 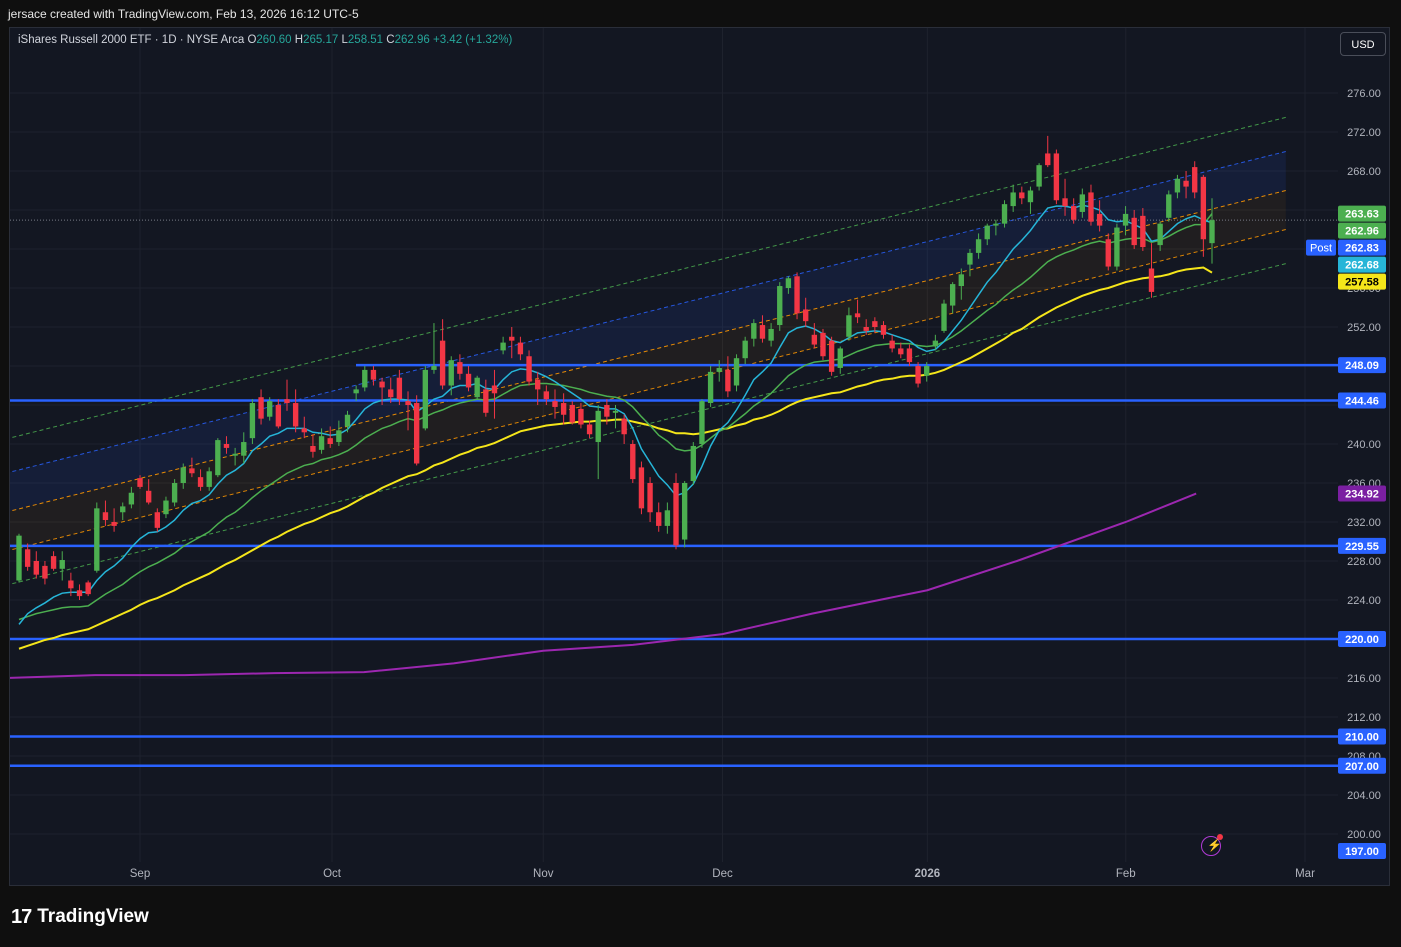 I want to click on open-value: 260.60, so click(x=274, y=40).